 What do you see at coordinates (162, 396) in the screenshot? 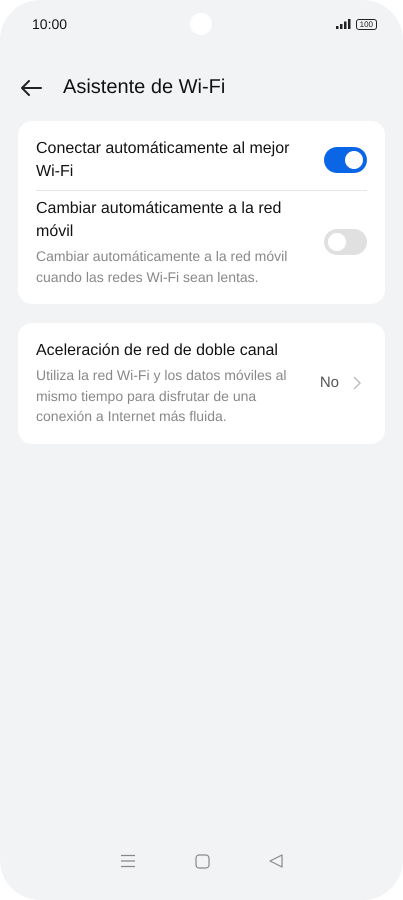
I see `setting-description: Utiliza la red Wi-Fi y los datos móviles al mismo tiempo para disfrutar de una conexión a Internet más fluida.` at bounding box center [162, 396].